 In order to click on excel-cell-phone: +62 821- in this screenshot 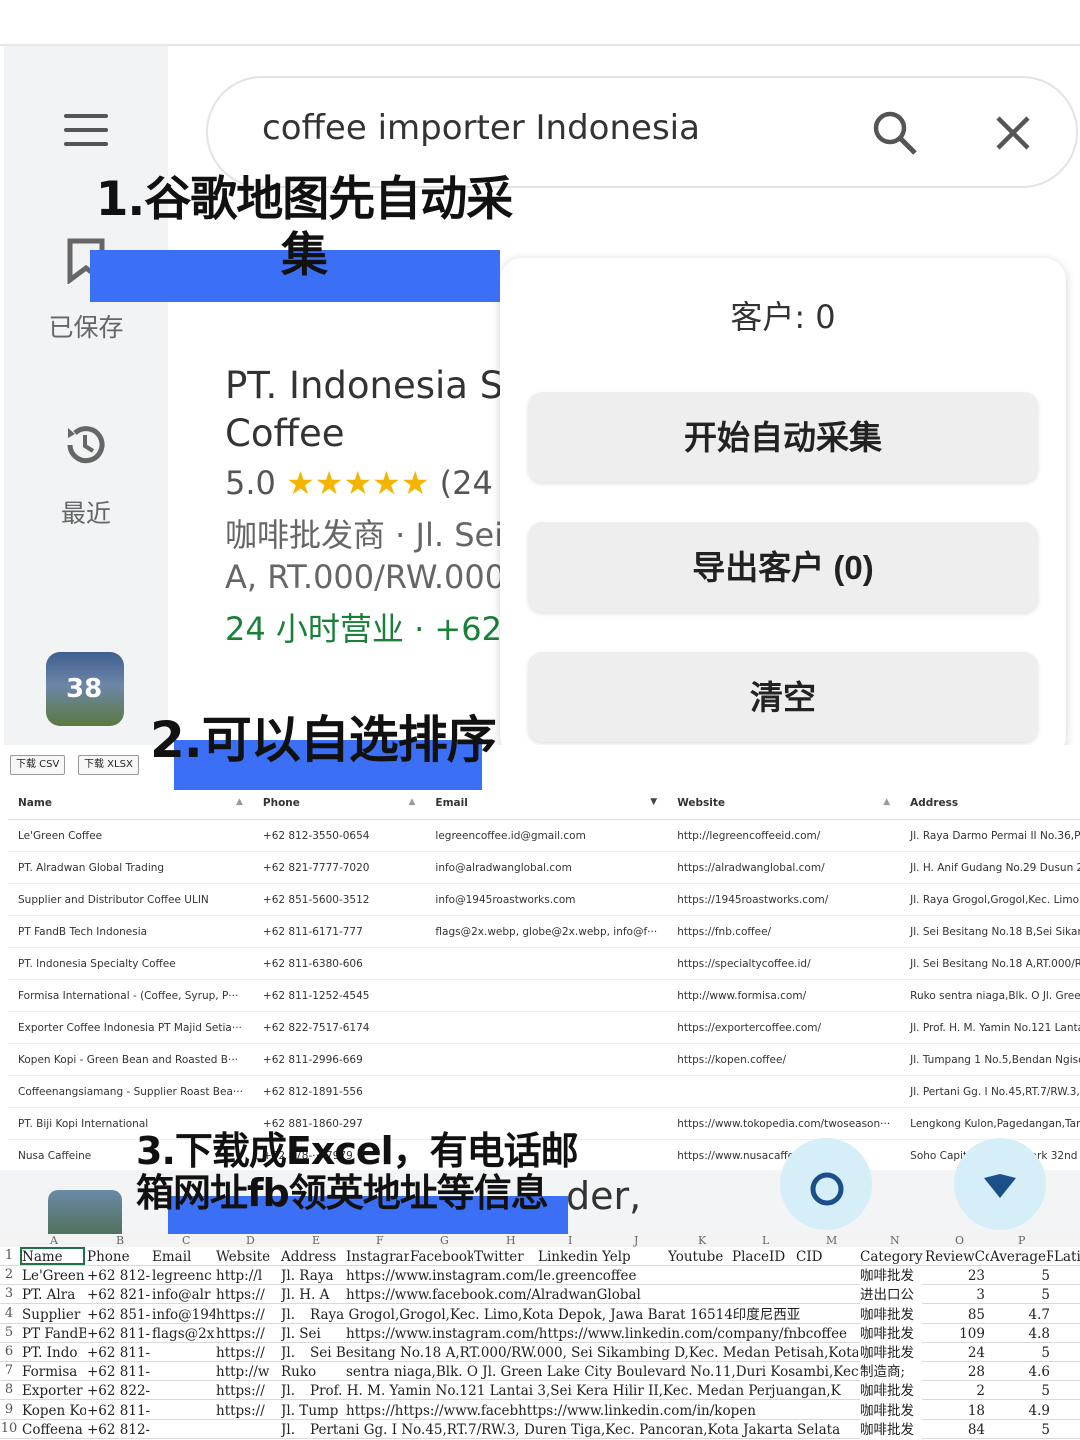, I will do `click(119, 1295)`.